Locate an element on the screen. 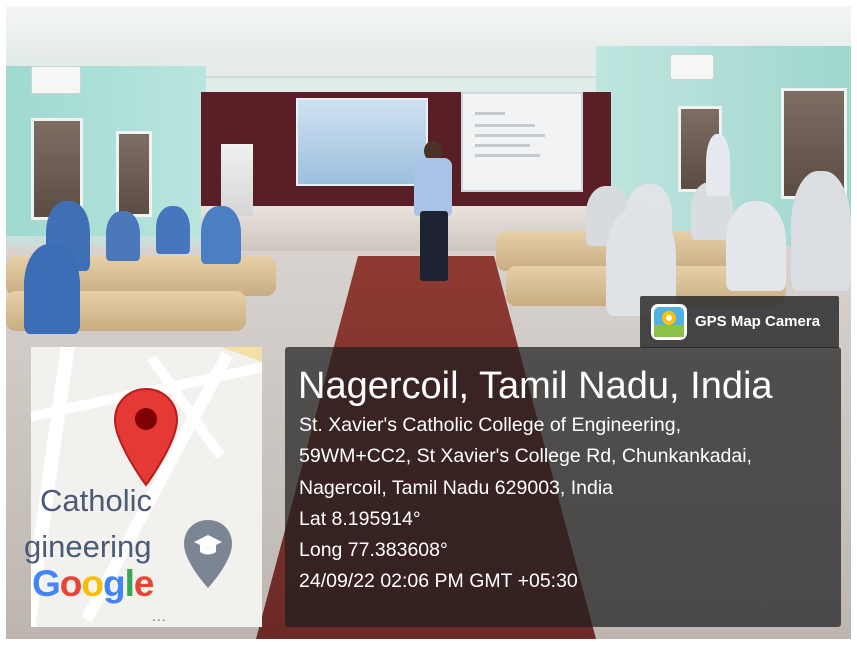  timestamp-text: 24/09/22 02:06 PM GMT +05:30 is located at coordinates (438, 581).